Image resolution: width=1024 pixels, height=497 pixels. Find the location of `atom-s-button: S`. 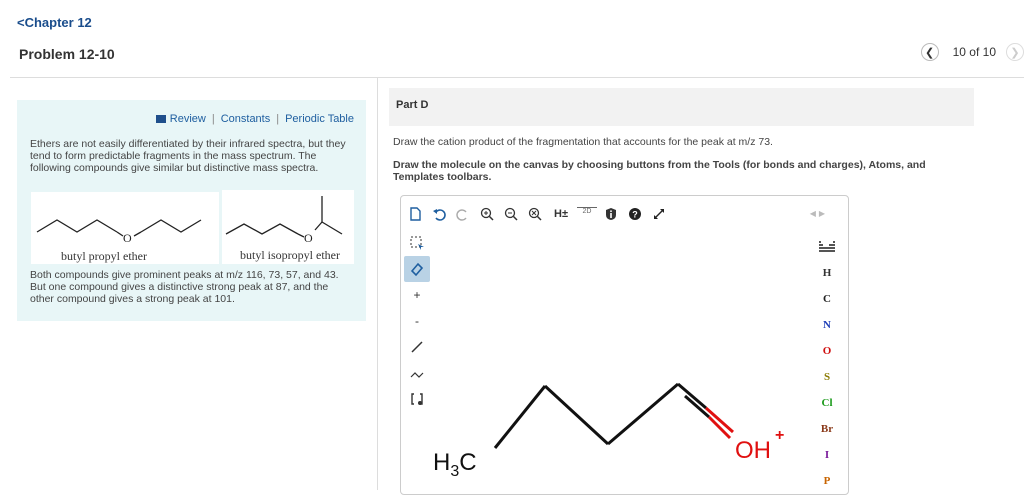

atom-s-button: S is located at coordinates (827, 377).